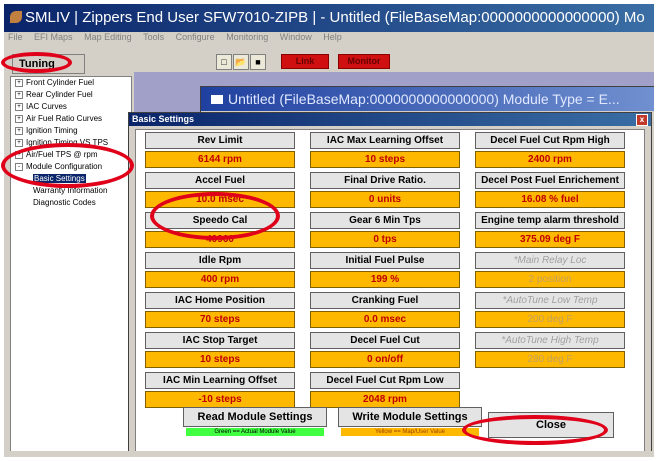  What do you see at coordinates (329, 454) in the screenshot?
I see `status-bar` at bounding box center [329, 454].